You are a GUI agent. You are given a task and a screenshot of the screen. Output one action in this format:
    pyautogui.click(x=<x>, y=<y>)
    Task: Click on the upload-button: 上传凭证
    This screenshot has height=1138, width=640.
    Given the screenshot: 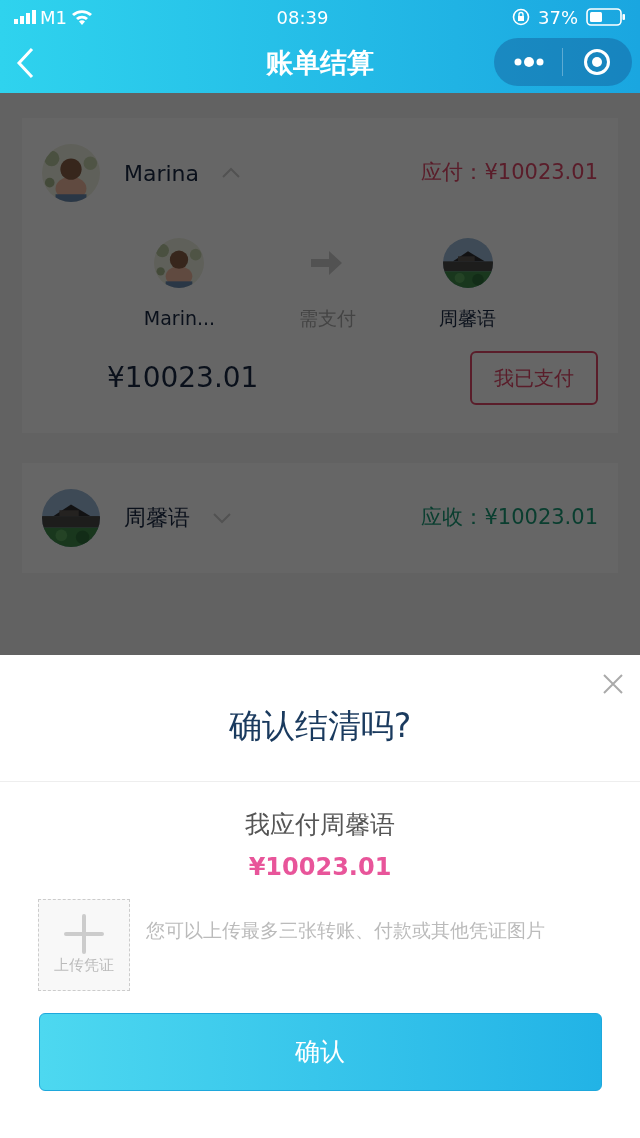 What is the action you would take?
    pyautogui.click(x=84, y=945)
    